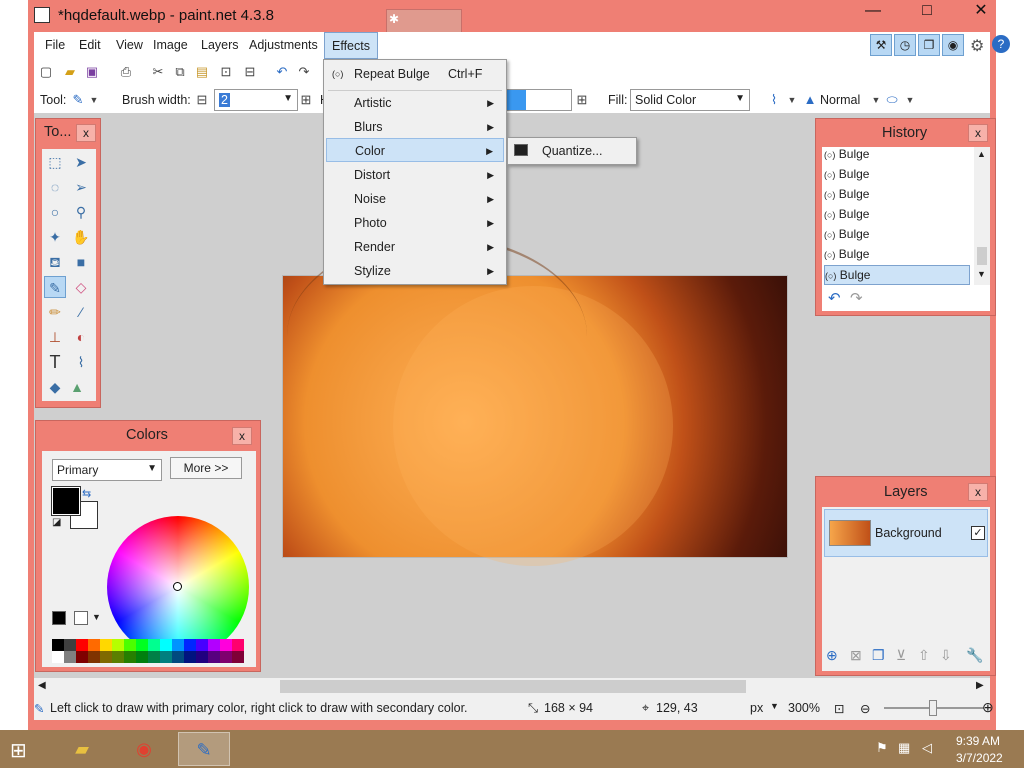 The image size is (1024, 768). Describe the element at coordinates (873, 11) in the screenshot. I see `minimize-button: —` at that location.